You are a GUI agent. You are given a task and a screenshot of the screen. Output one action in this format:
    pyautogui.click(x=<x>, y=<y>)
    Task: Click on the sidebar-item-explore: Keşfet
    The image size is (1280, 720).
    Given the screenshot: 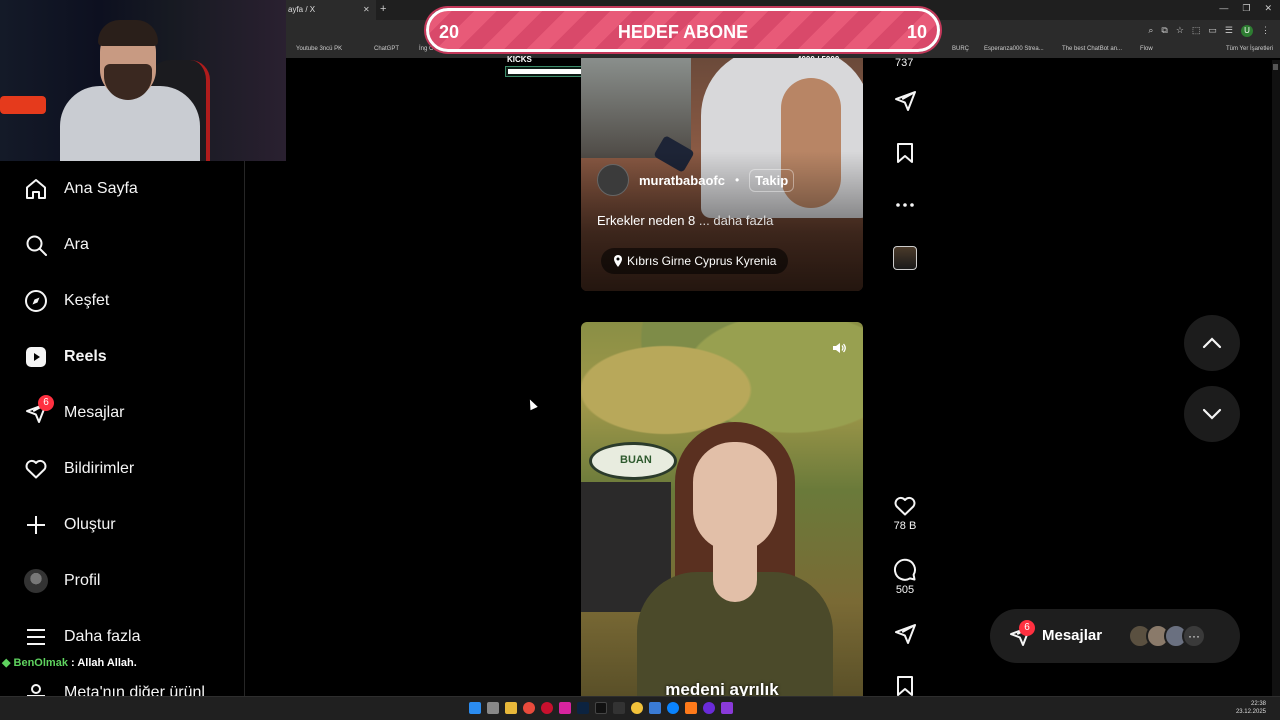 What is the action you would take?
    pyautogui.click(x=122, y=301)
    